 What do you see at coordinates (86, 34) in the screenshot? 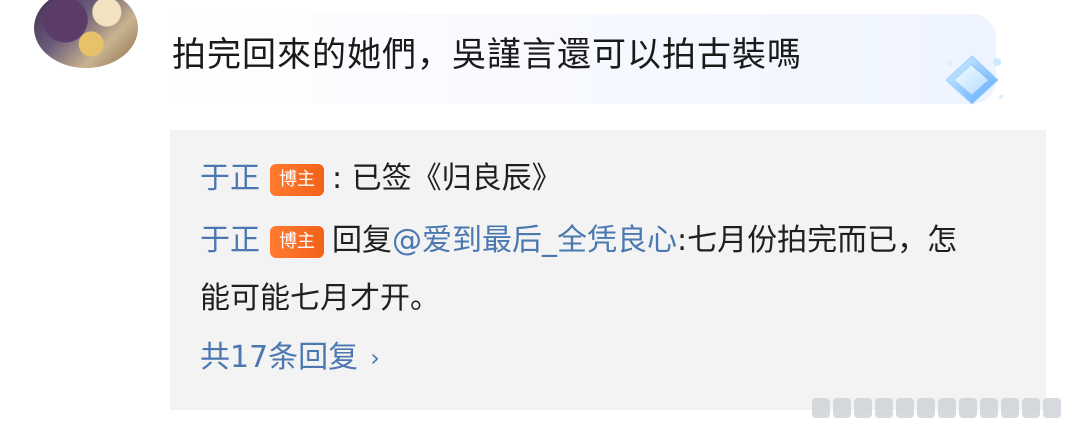
I see `avatar` at bounding box center [86, 34].